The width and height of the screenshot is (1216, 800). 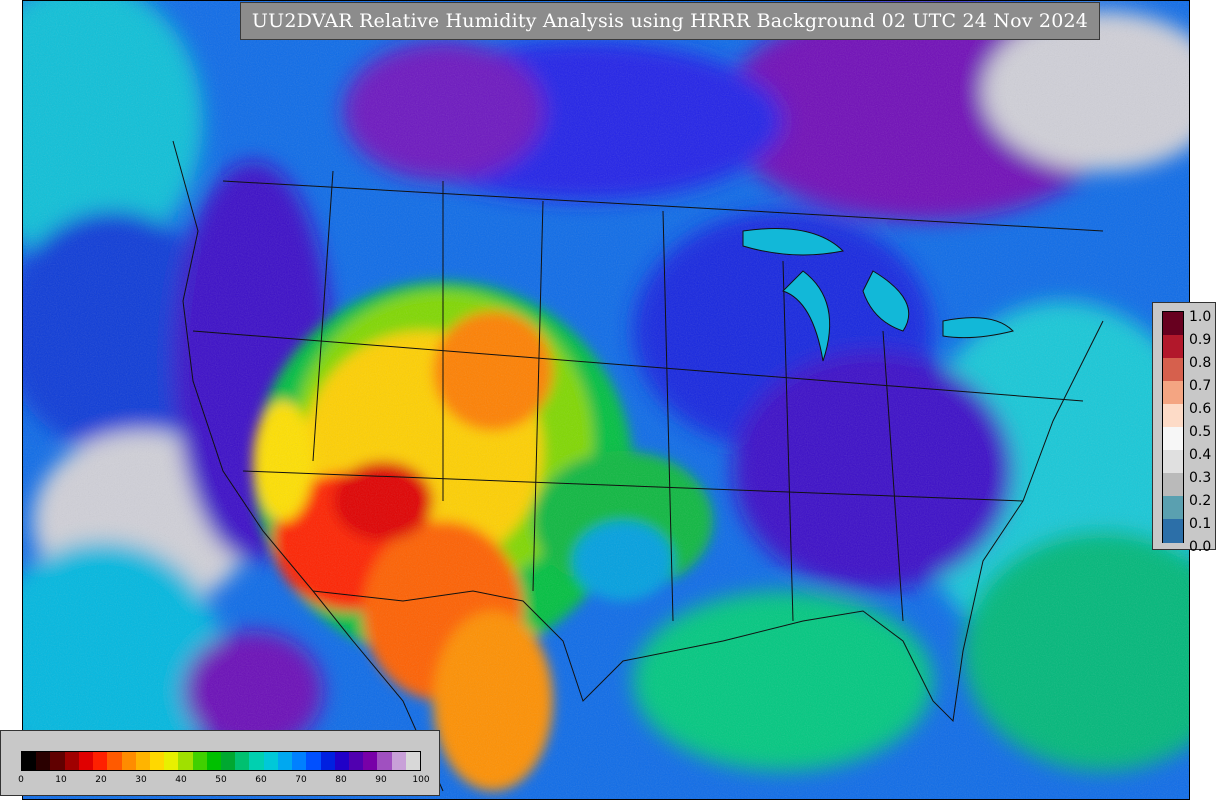 What do you see at coordinates (1200, 524) in the screenshot?
I see `obs-tick-label: 0.1` at bounding box center [1200, 524].